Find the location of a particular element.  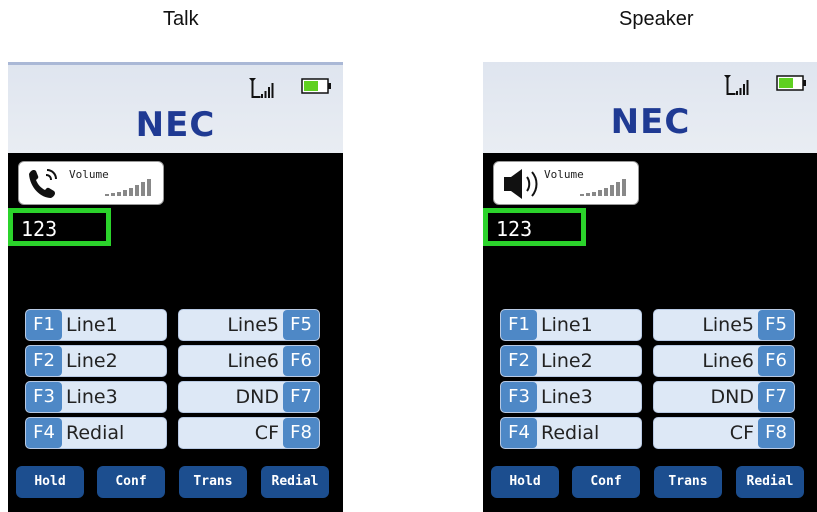

caption-speaker: Speaker is located at coordinates (656, 19).